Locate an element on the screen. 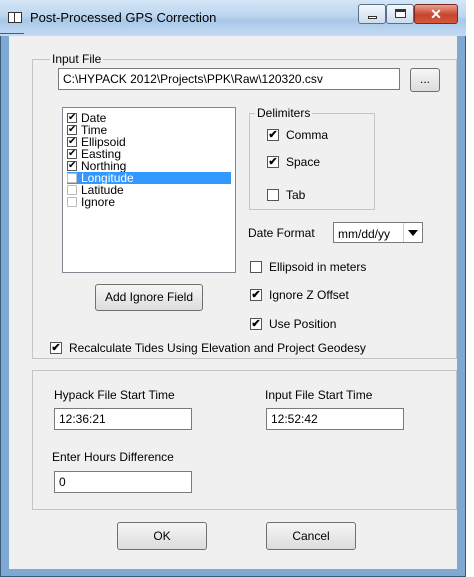 This screenshot has height=577, width=474. ellipsoid-meters-check-icon is located at coordinates (256, 267).